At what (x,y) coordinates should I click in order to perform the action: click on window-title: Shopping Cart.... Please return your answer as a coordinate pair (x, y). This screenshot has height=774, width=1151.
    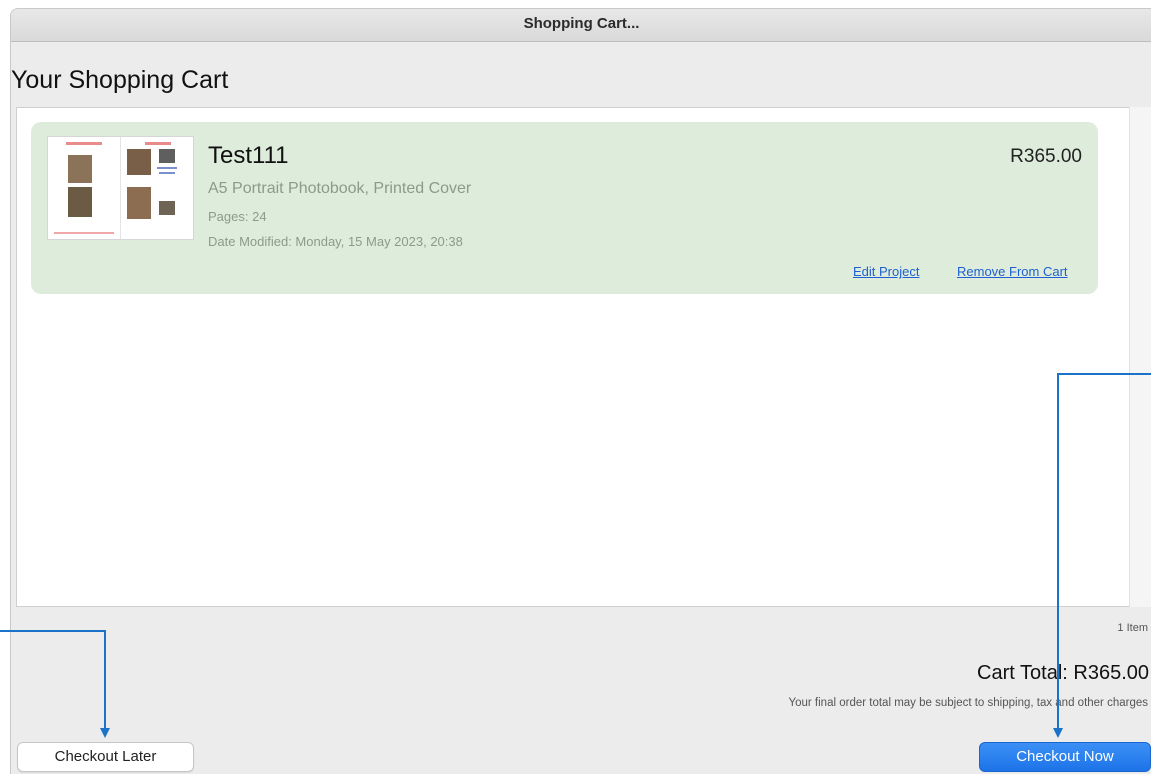
    Looking at the image, I should click on (581, 25).